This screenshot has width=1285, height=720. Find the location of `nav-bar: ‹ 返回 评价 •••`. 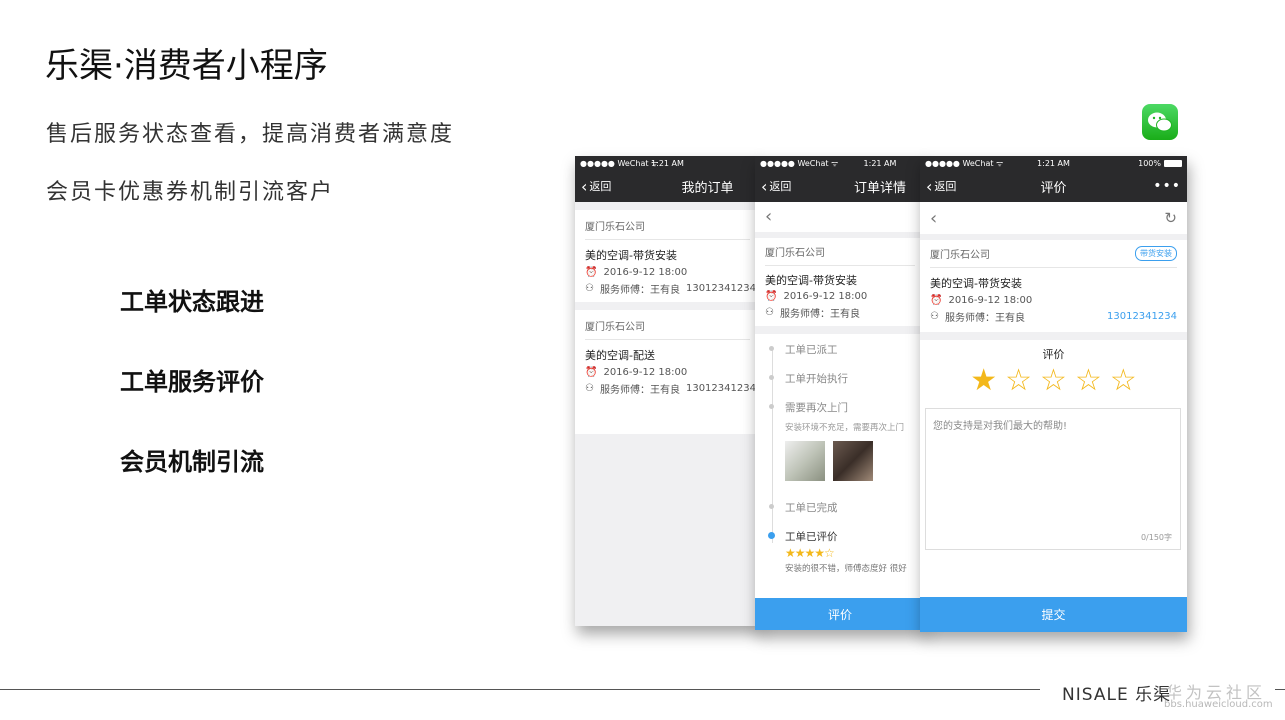

nav-bar: ‹ 返回 评价 ••• is located at coordinates (1053, 186).